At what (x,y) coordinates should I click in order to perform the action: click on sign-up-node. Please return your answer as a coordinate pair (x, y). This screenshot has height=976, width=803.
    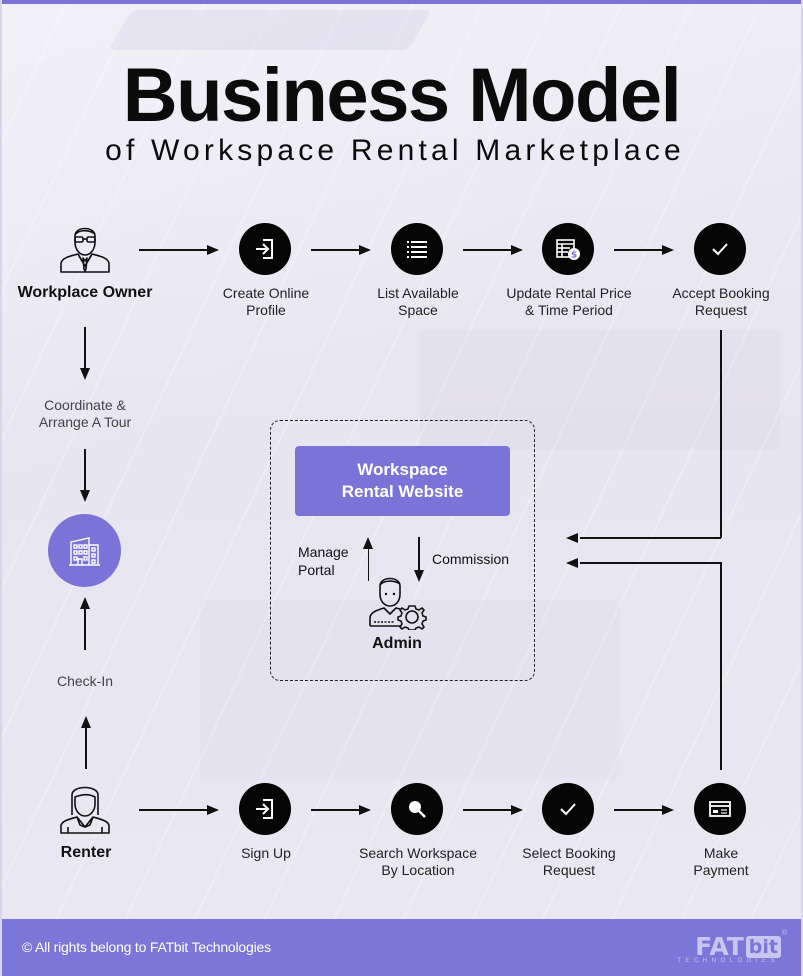
    Looking at the image, I should click on (265, 809).